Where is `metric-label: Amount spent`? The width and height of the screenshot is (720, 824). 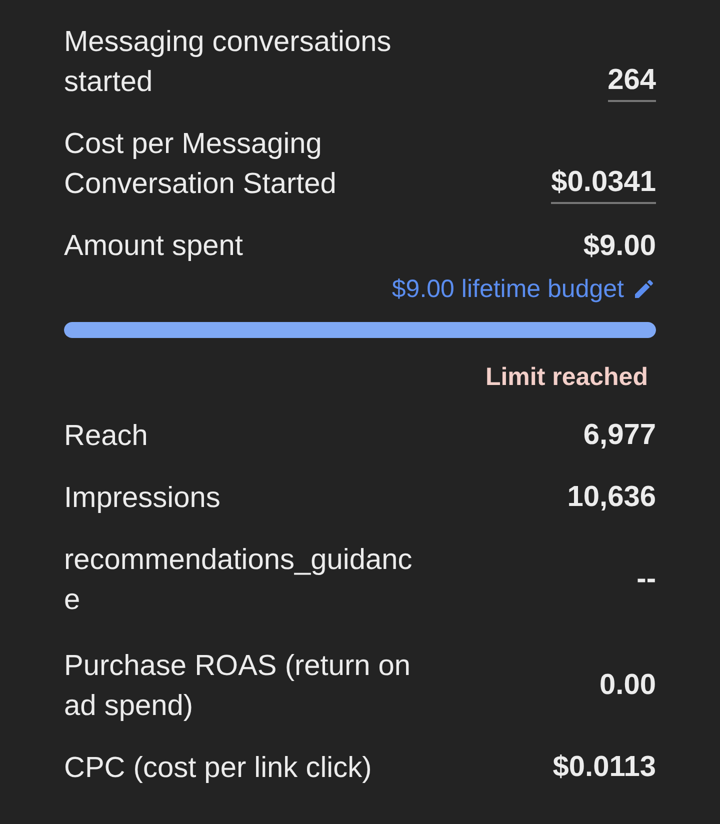 metric-label: Amount spent is located at coordinates (153, 246).